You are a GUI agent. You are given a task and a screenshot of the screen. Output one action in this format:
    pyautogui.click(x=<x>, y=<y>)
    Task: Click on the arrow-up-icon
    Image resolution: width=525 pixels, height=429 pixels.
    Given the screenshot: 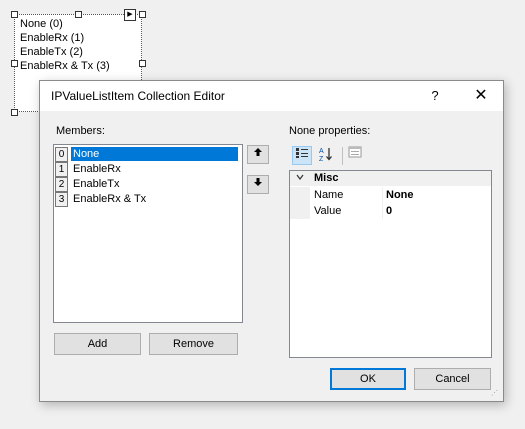 What is the action you would take?
    pyautogui.click(x=258, y=152)
    